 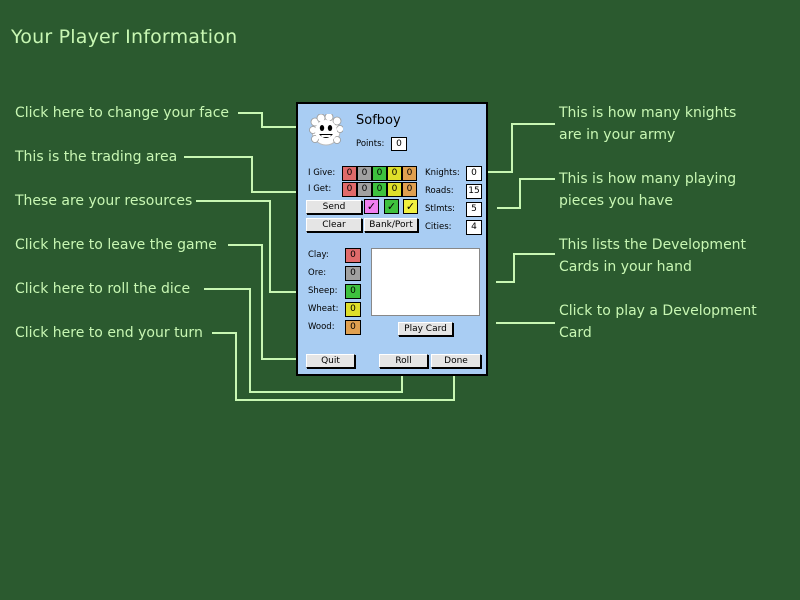 I want to click on quit-button: Quit, so click(x=330, y=361).